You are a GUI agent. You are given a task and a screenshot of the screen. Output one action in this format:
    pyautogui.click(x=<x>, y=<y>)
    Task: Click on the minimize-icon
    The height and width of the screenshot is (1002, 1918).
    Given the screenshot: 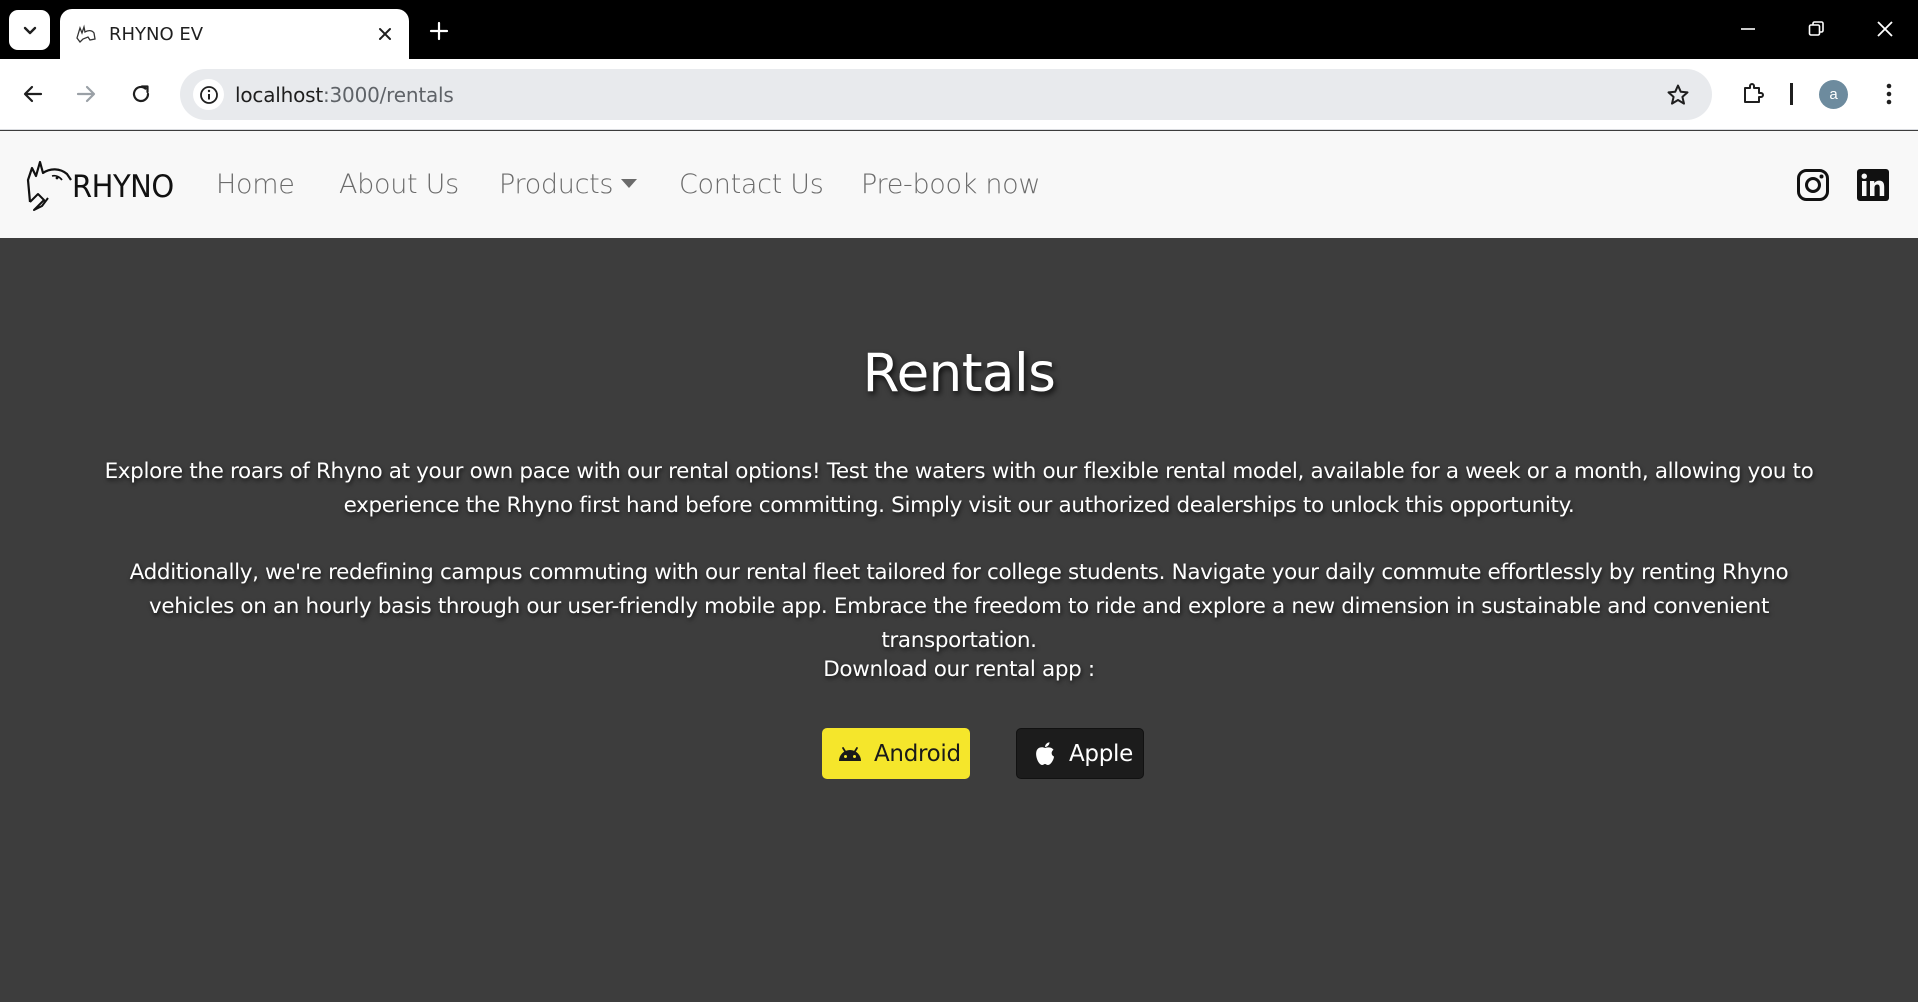 What is the action you would take?
    pyautogui.click(x=1748, y=29)
    